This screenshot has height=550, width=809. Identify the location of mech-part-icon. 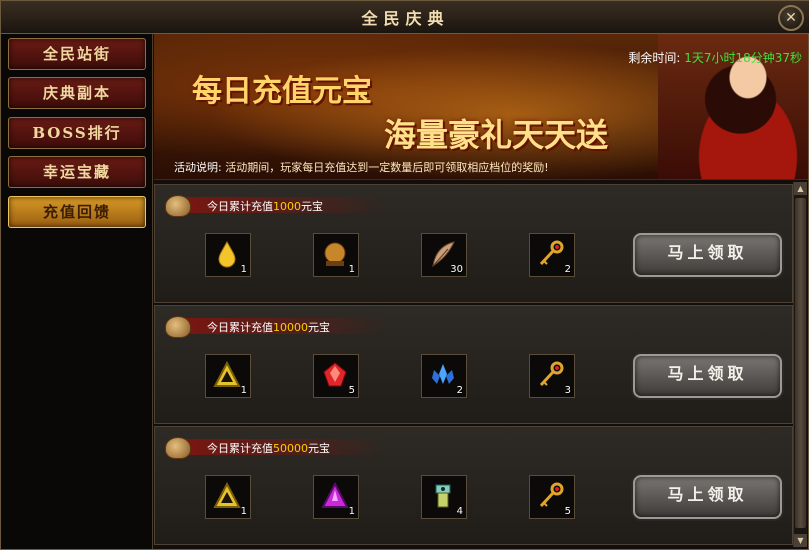
(443, 496).